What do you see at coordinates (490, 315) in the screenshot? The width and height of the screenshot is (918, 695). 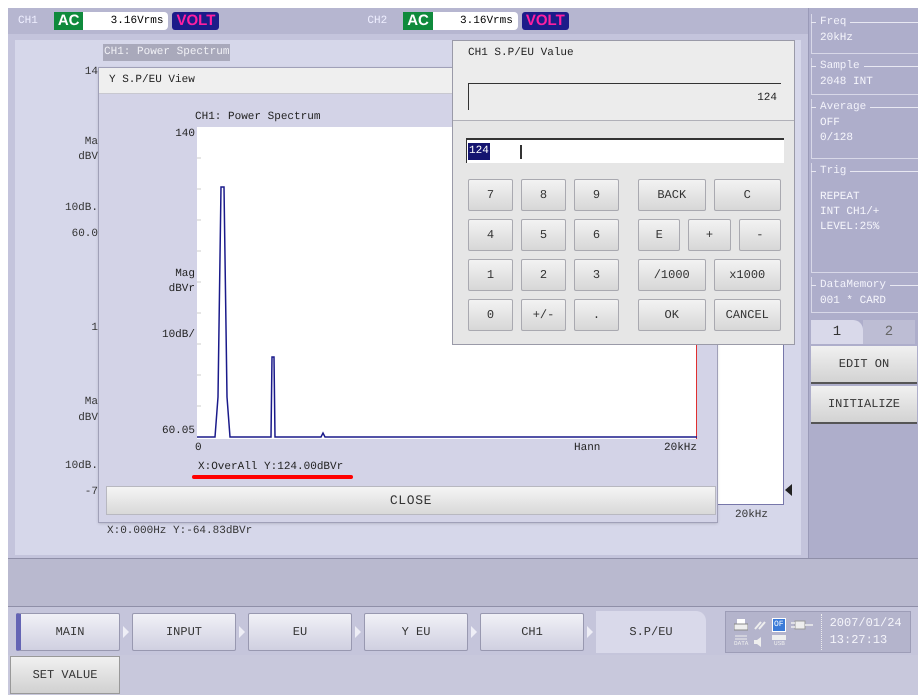 I see `keypad-key: 0` at bounding box center [490, 315].